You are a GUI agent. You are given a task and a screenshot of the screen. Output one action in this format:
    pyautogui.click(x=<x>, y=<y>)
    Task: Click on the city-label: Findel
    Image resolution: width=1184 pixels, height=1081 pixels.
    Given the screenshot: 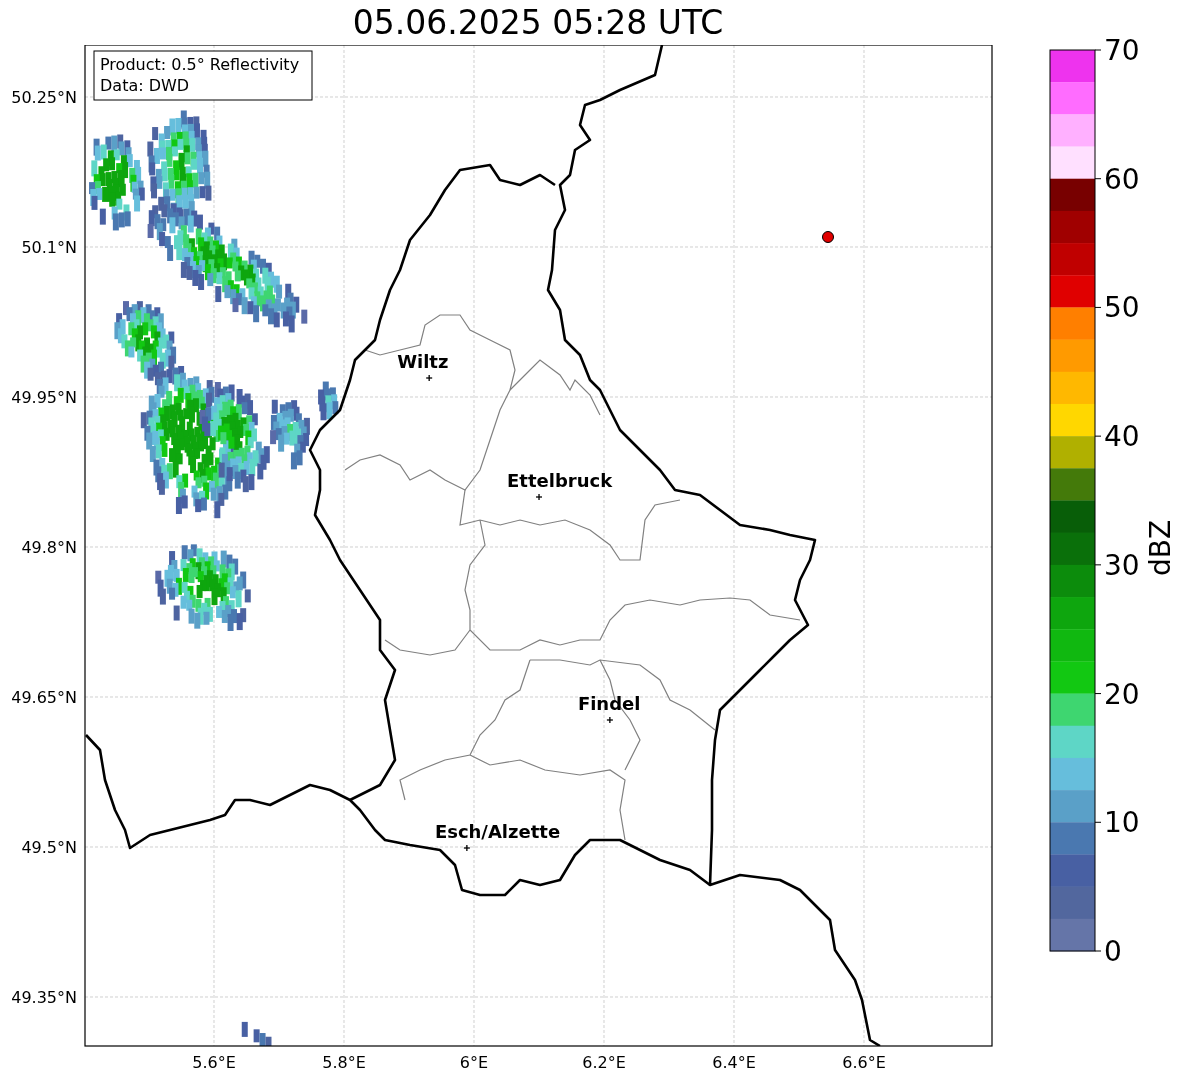 What is the action you would take?
    pyautogui.click(x=609, y=703)
    